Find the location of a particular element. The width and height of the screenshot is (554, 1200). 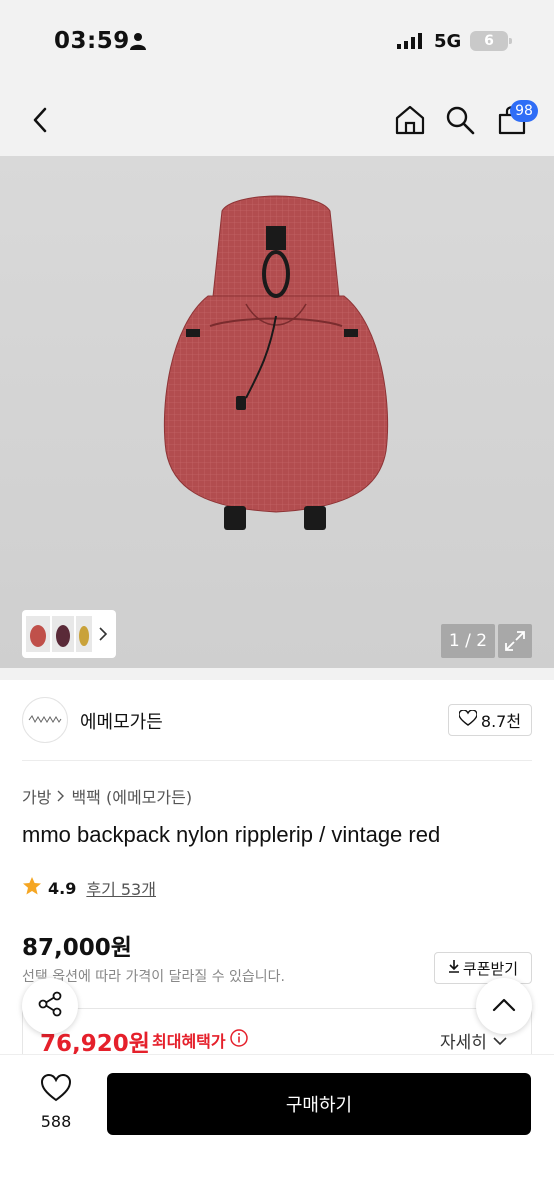

scroll-top-button is located at coordinates (504, 1006).